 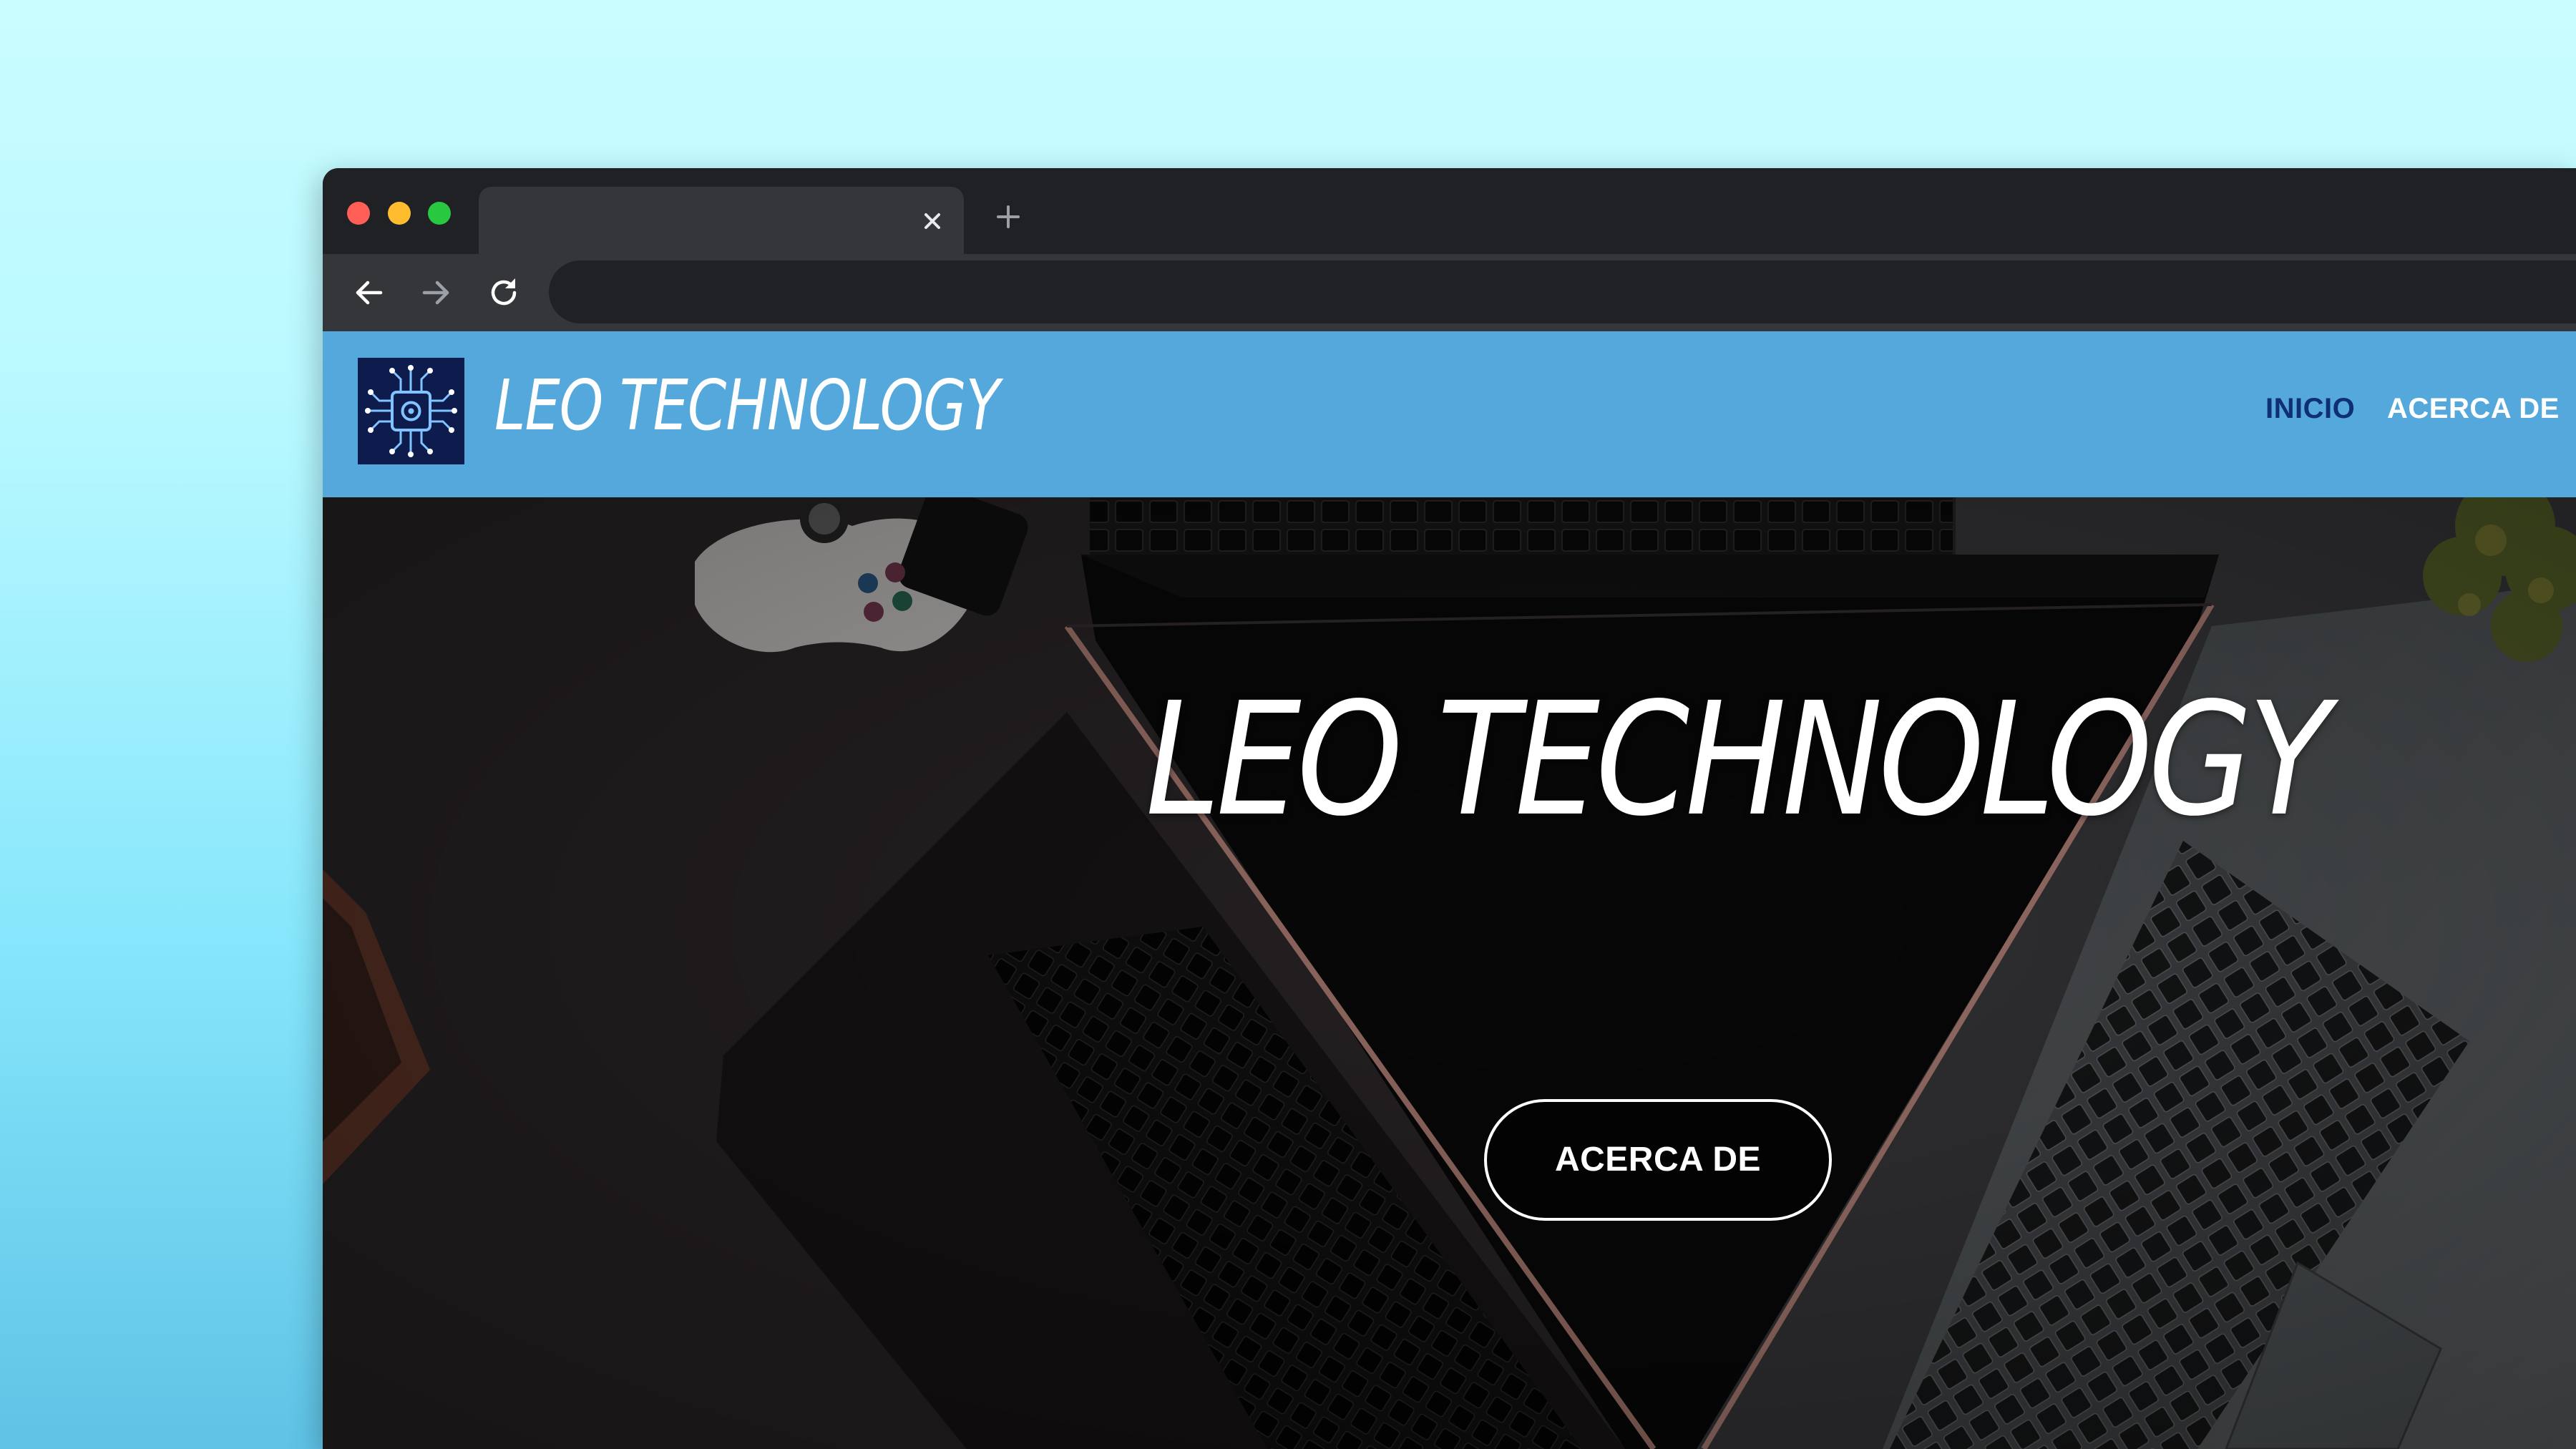 What do you see at coordinates (1563, 291) in the screenshot?
I see `address-bar` at bounding box center [1563, 291].